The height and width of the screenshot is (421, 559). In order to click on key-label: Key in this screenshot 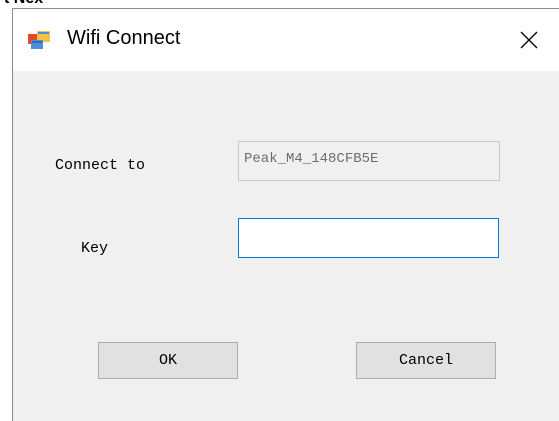, I will do `click(95, 248)`.